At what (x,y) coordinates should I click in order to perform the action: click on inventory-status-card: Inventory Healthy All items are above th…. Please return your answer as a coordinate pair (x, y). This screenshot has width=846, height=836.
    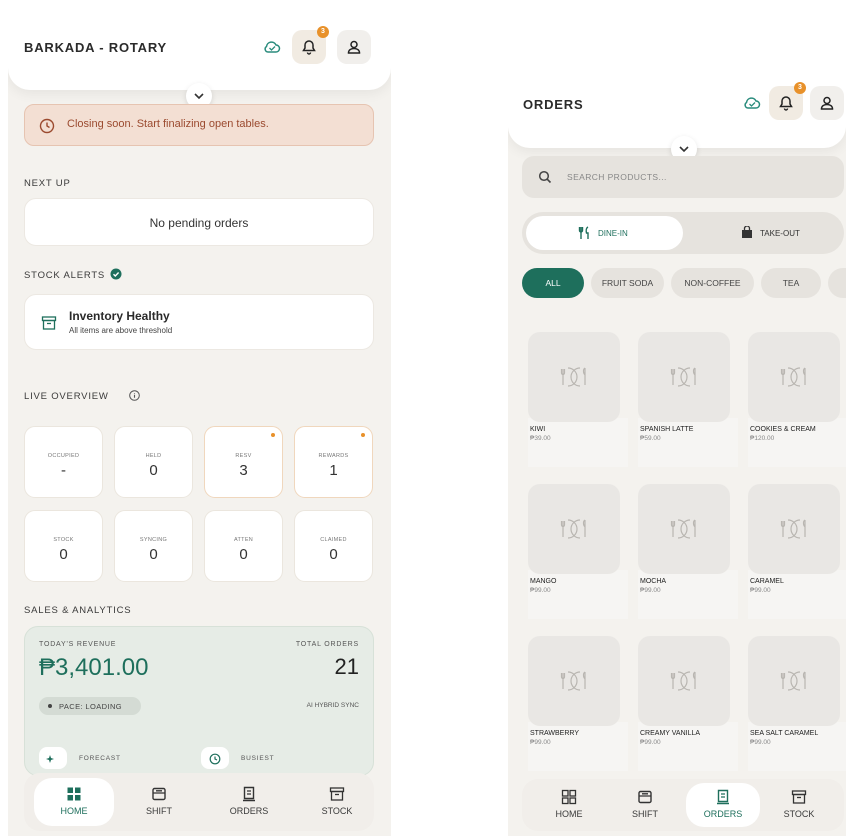
    Looking at the image, I should click on (199, 322).